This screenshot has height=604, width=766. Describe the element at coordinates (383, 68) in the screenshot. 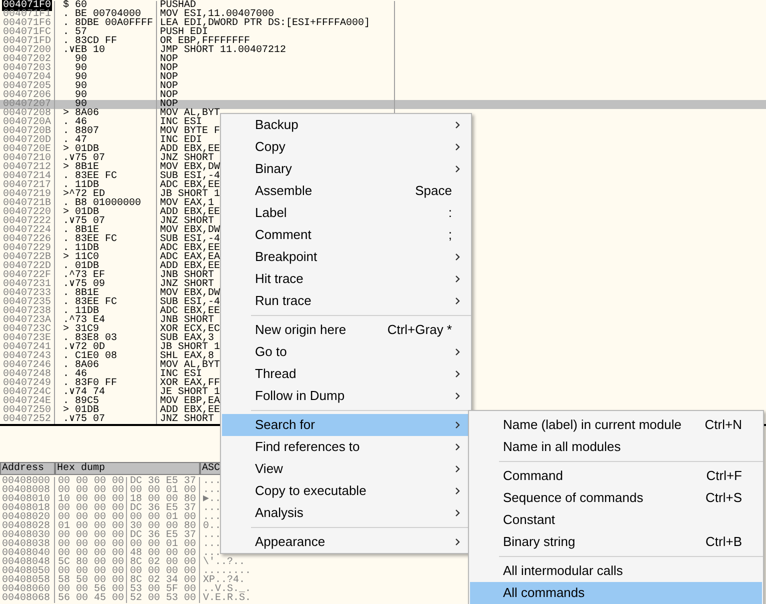

I see `code-row: 00407203 90 NOP` at that location.